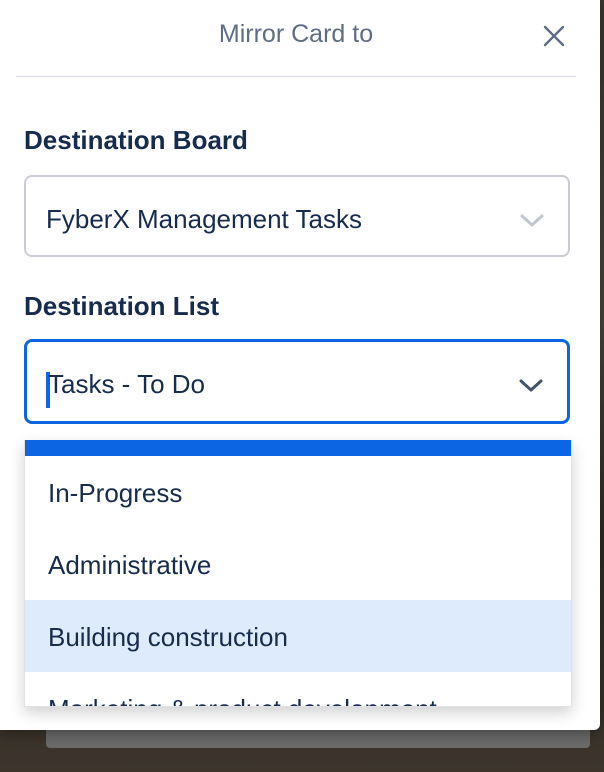 This screenshot has height=772, width=604. I want to click on destination-list-value: Tasks - To Do, so click(127, 384).